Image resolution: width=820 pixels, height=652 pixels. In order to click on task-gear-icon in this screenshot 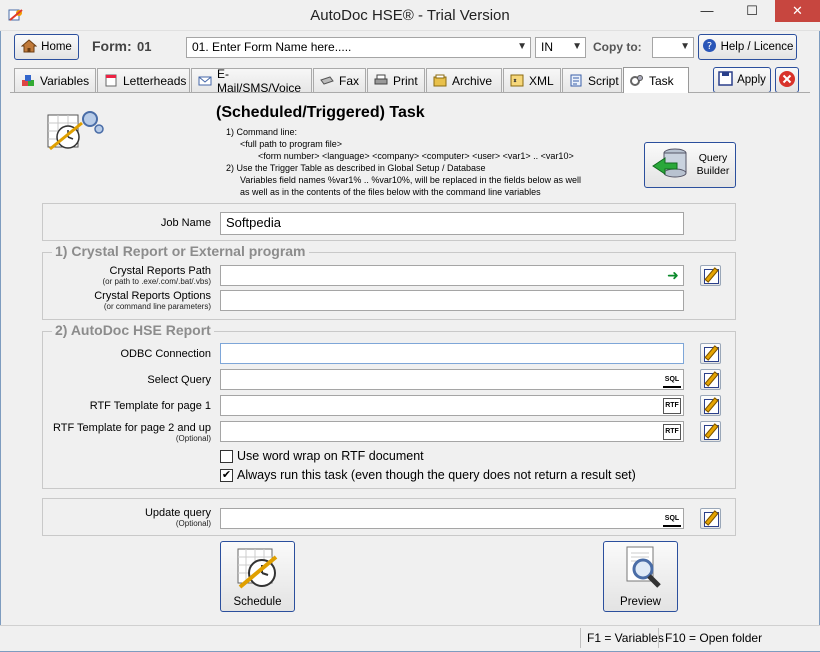, I will do `click(637, 80)`.